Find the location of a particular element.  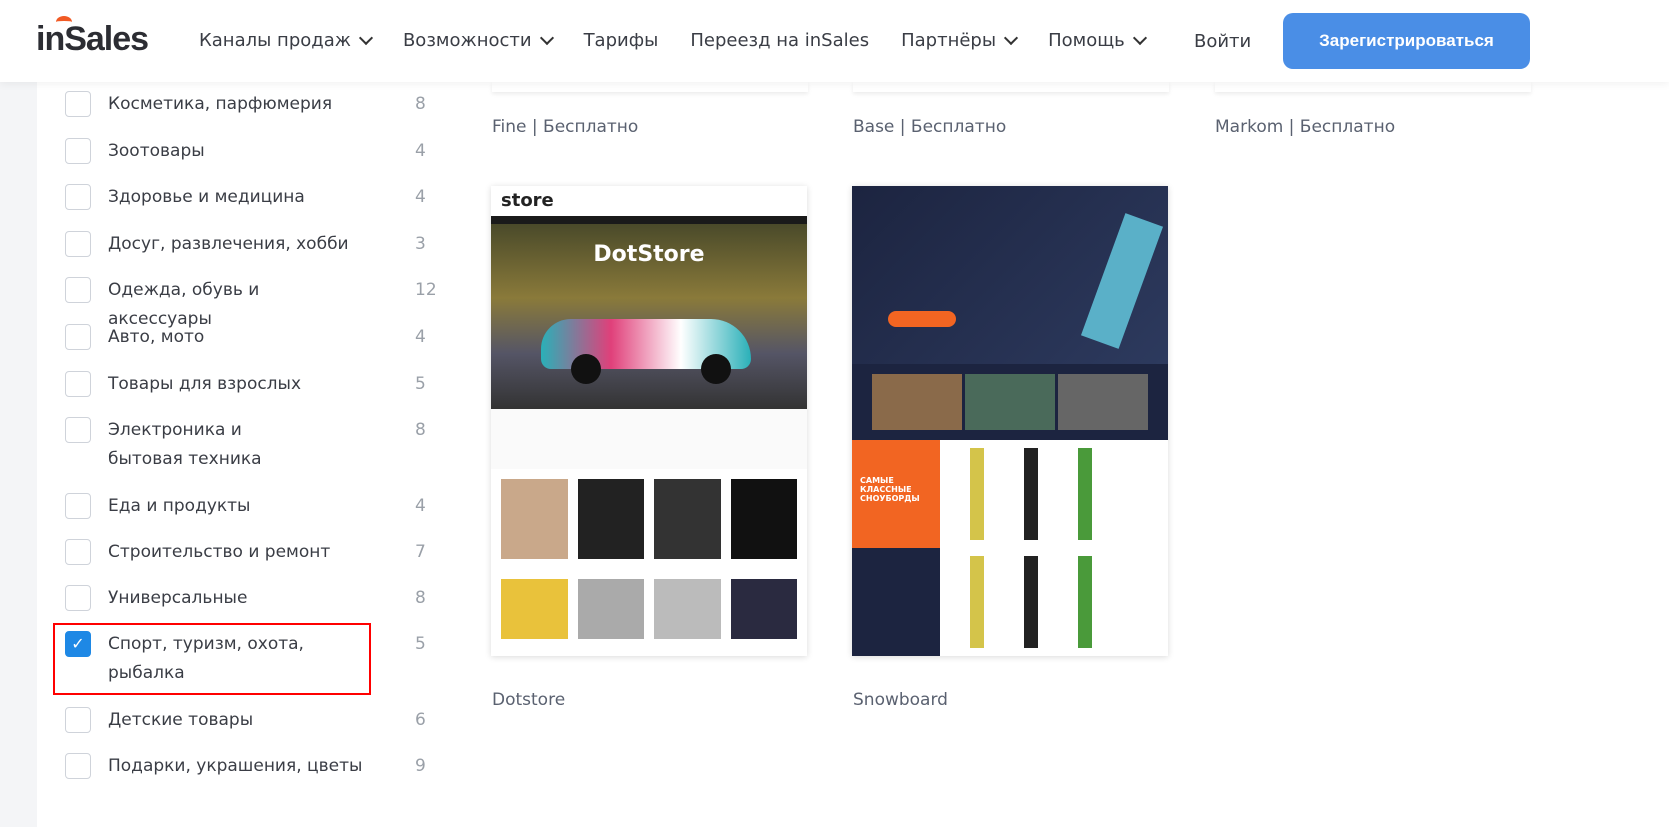

nav-item-label: Возможности is located at coordinates (467, 40).